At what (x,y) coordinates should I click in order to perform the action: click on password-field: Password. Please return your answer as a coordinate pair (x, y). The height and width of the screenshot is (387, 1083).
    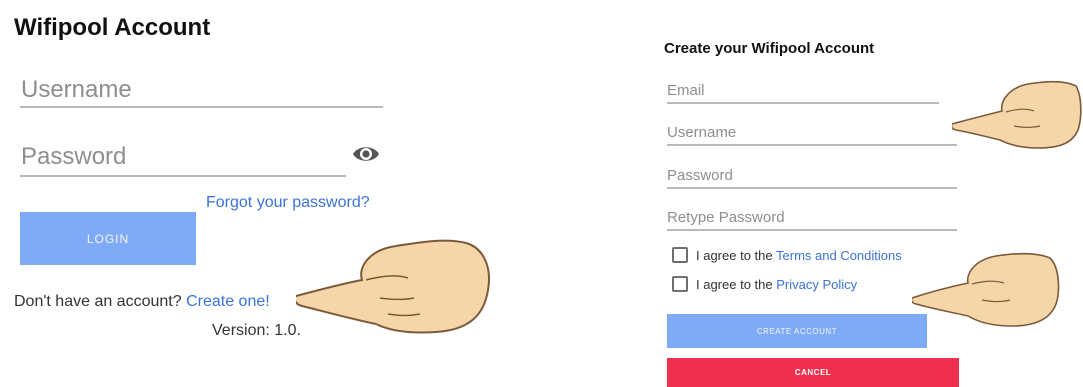
    Looking at the image, I should click on (700, 175).